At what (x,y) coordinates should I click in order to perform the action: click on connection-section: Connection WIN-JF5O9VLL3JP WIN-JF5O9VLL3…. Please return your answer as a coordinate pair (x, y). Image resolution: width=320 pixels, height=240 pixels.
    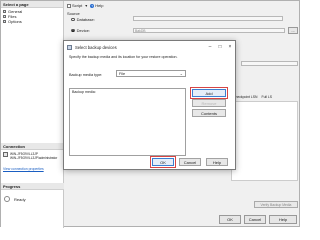
    Looking at the image, I should click on (32, 158).